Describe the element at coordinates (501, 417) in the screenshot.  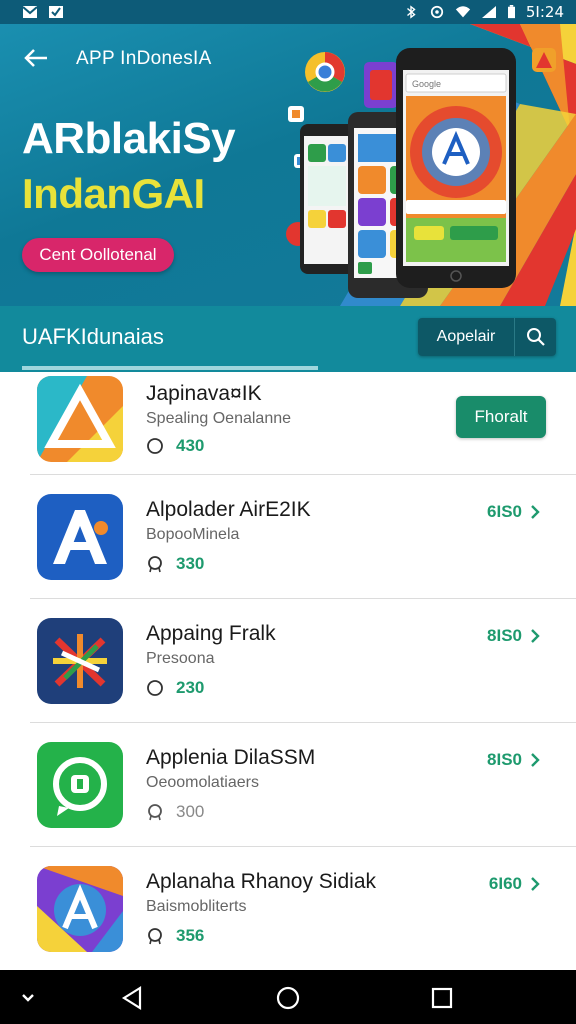
I see `install-button: Fhoralt` at that location.